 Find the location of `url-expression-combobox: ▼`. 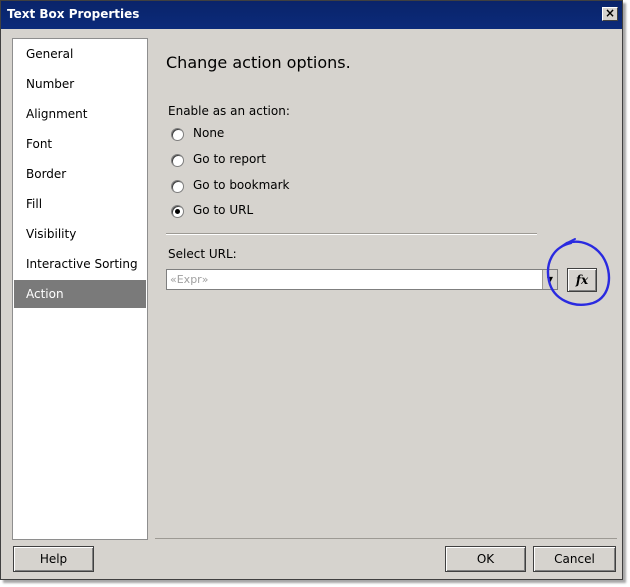

url-expression-combobox: ▼ is located at coordinates (362, 279).